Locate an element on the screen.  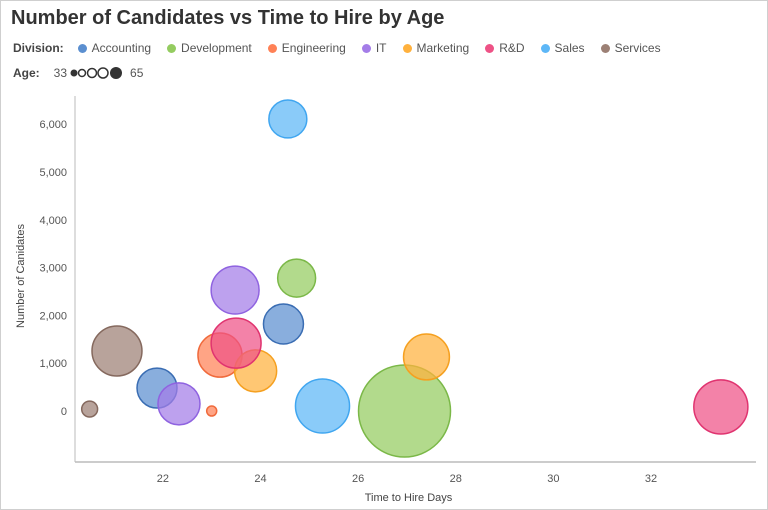
bubble-marketing is located at coordinates (426, 357).